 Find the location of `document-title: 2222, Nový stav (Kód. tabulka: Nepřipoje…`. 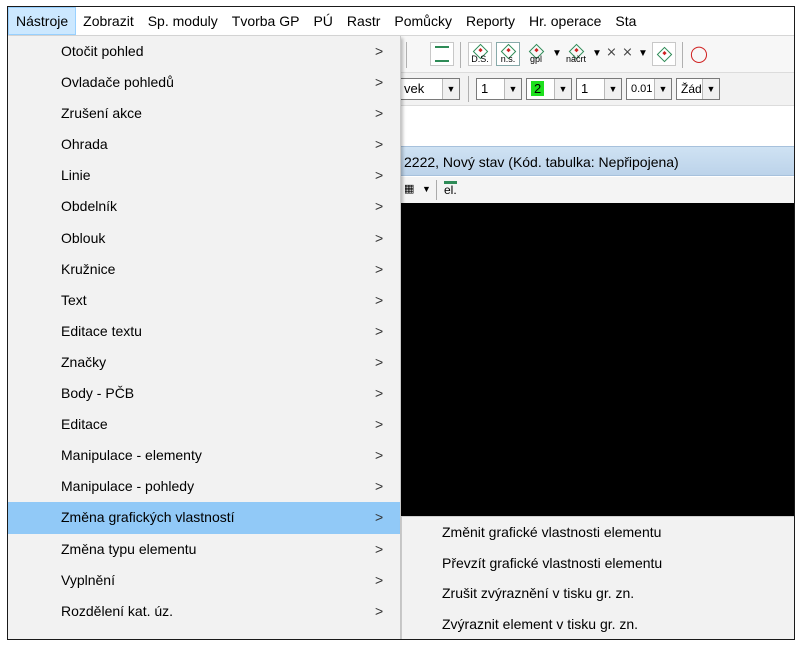

document-title: 2222, Nový stav (Kód. tabulka: Nepřipoje… is located at coordinates (541, 162).